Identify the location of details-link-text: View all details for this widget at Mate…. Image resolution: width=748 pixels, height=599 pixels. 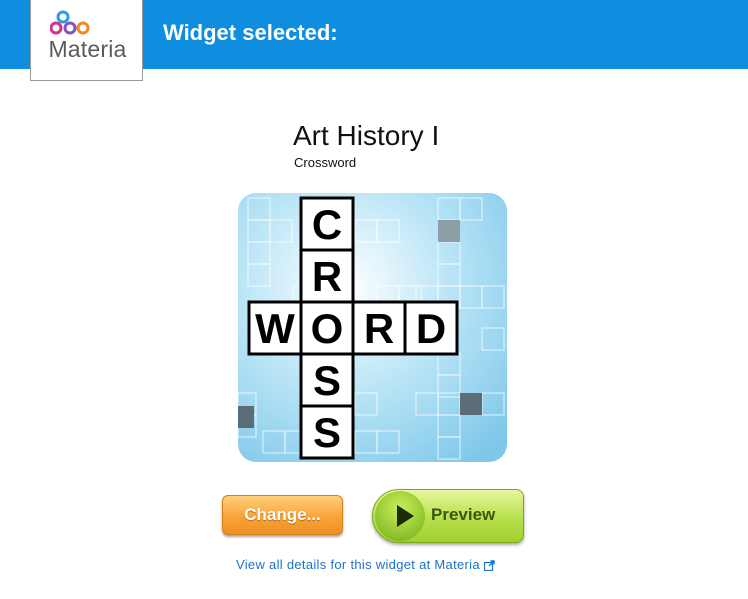
(358, 564).